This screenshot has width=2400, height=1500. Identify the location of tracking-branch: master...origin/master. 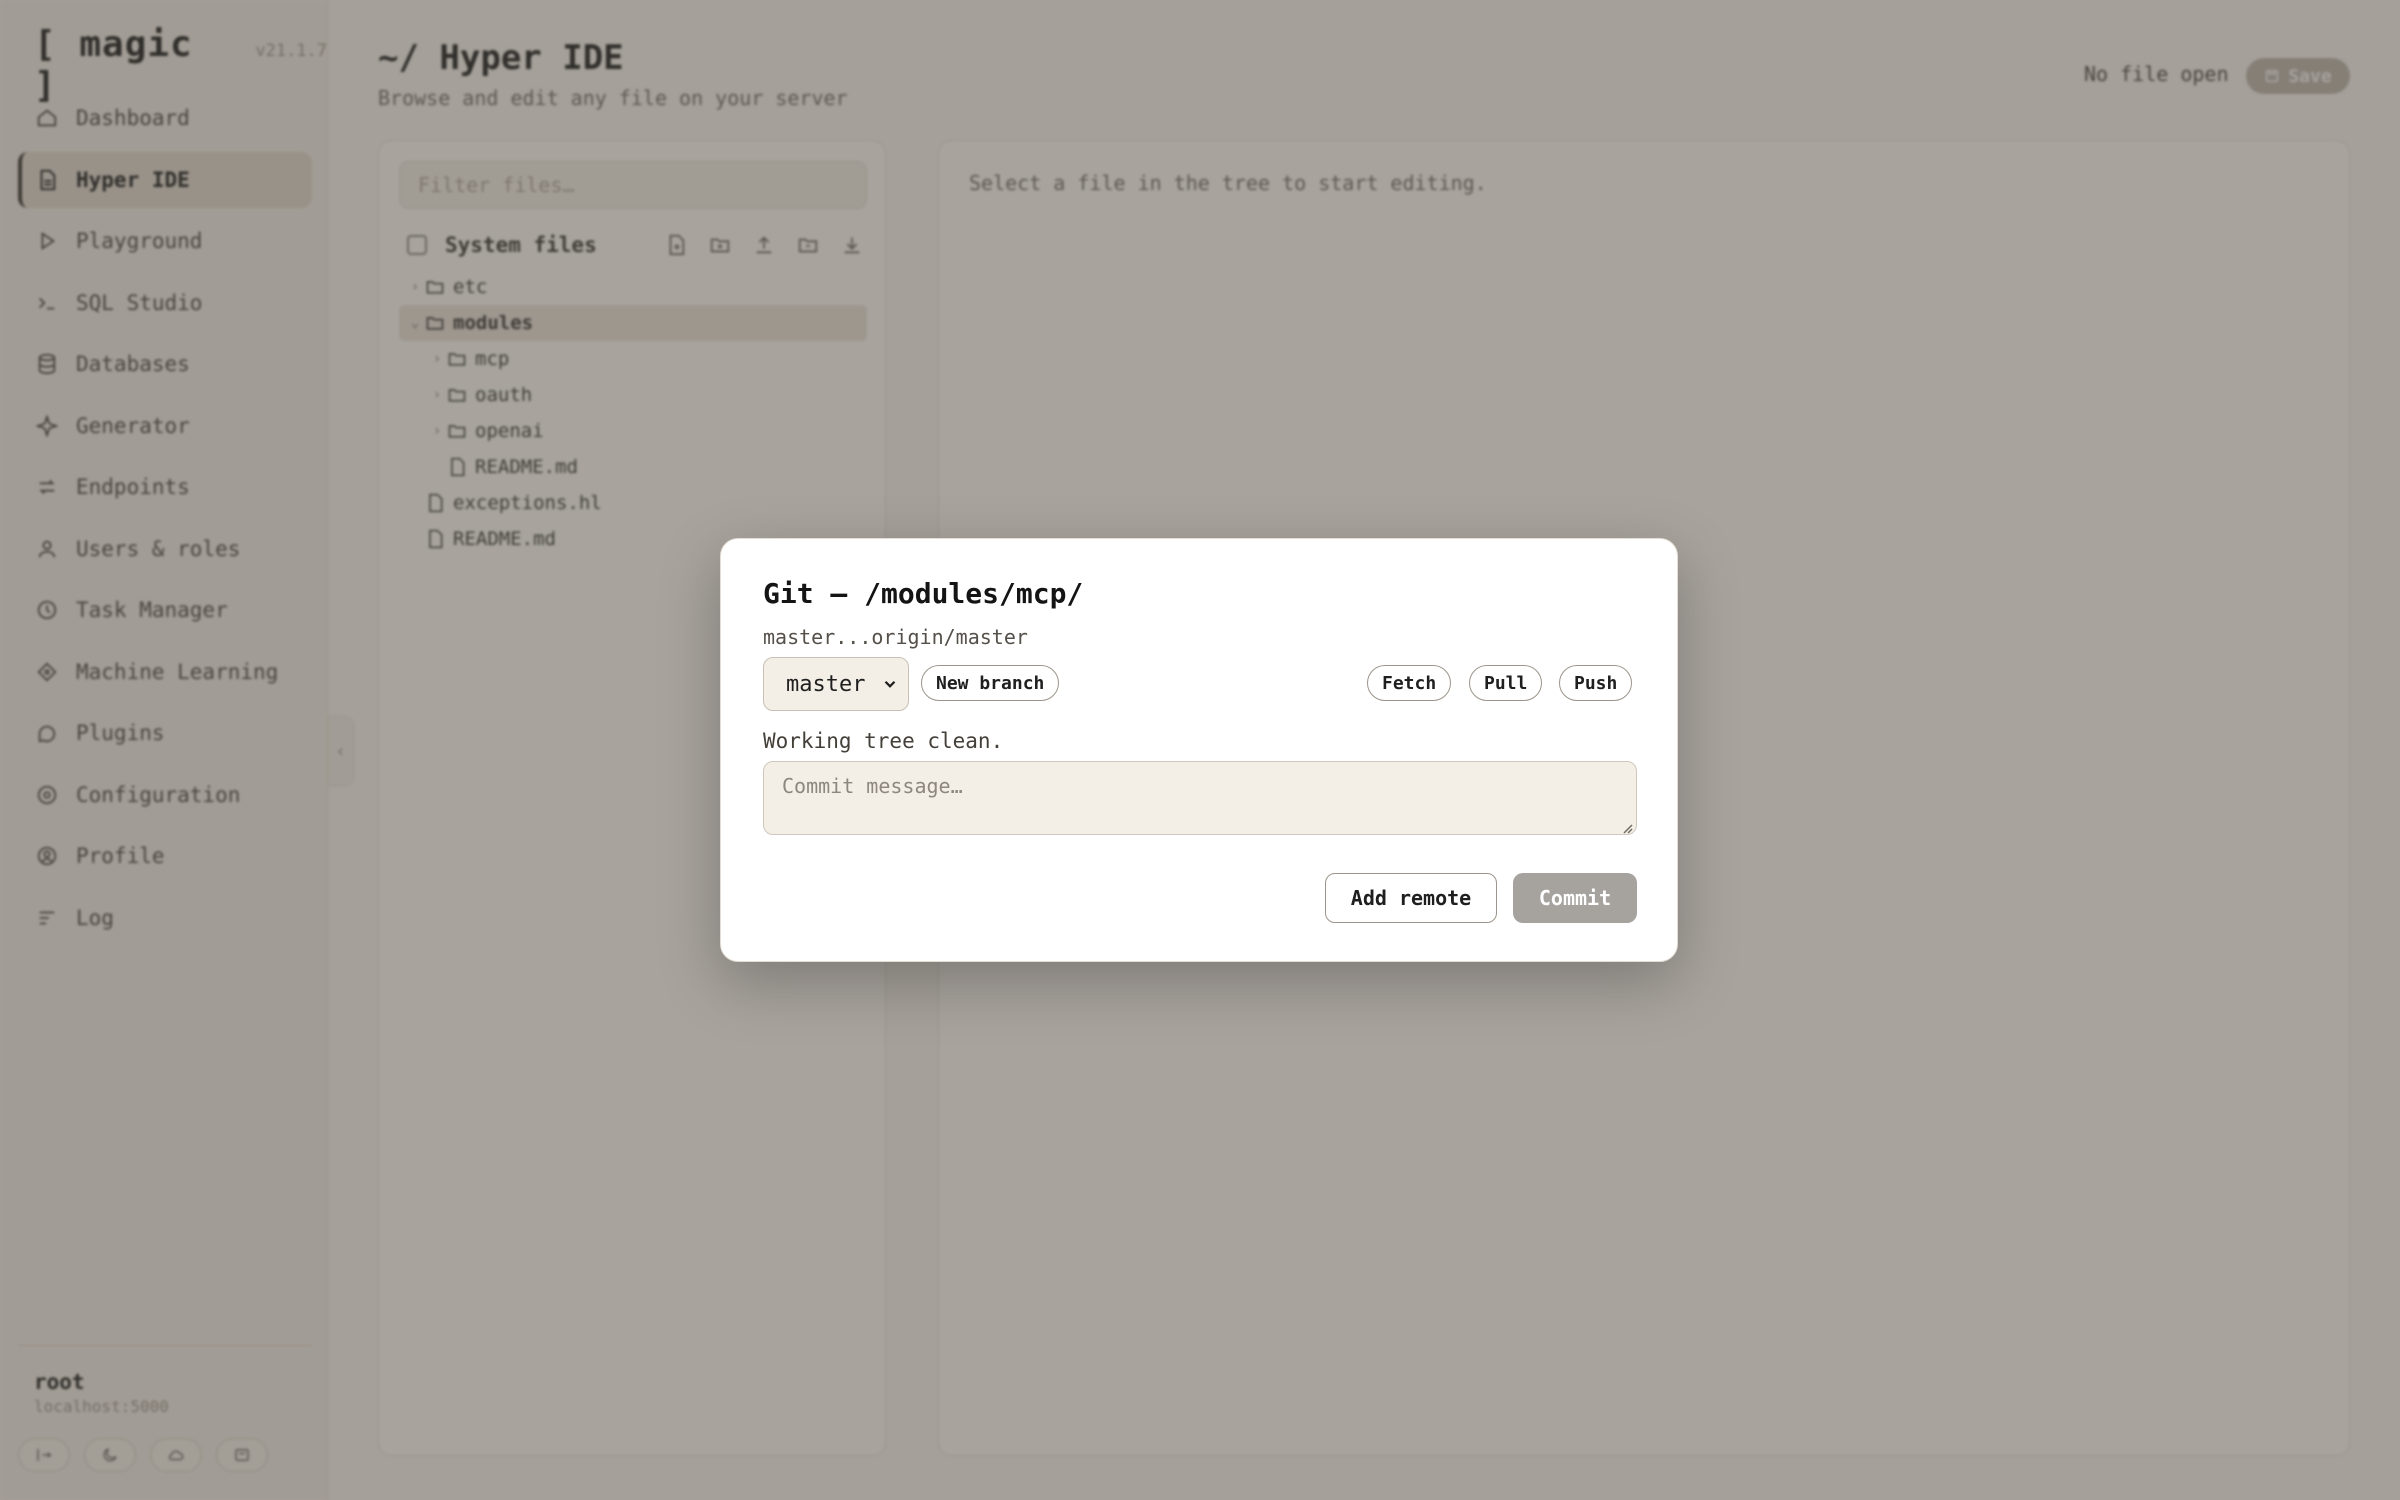
(895, 637).